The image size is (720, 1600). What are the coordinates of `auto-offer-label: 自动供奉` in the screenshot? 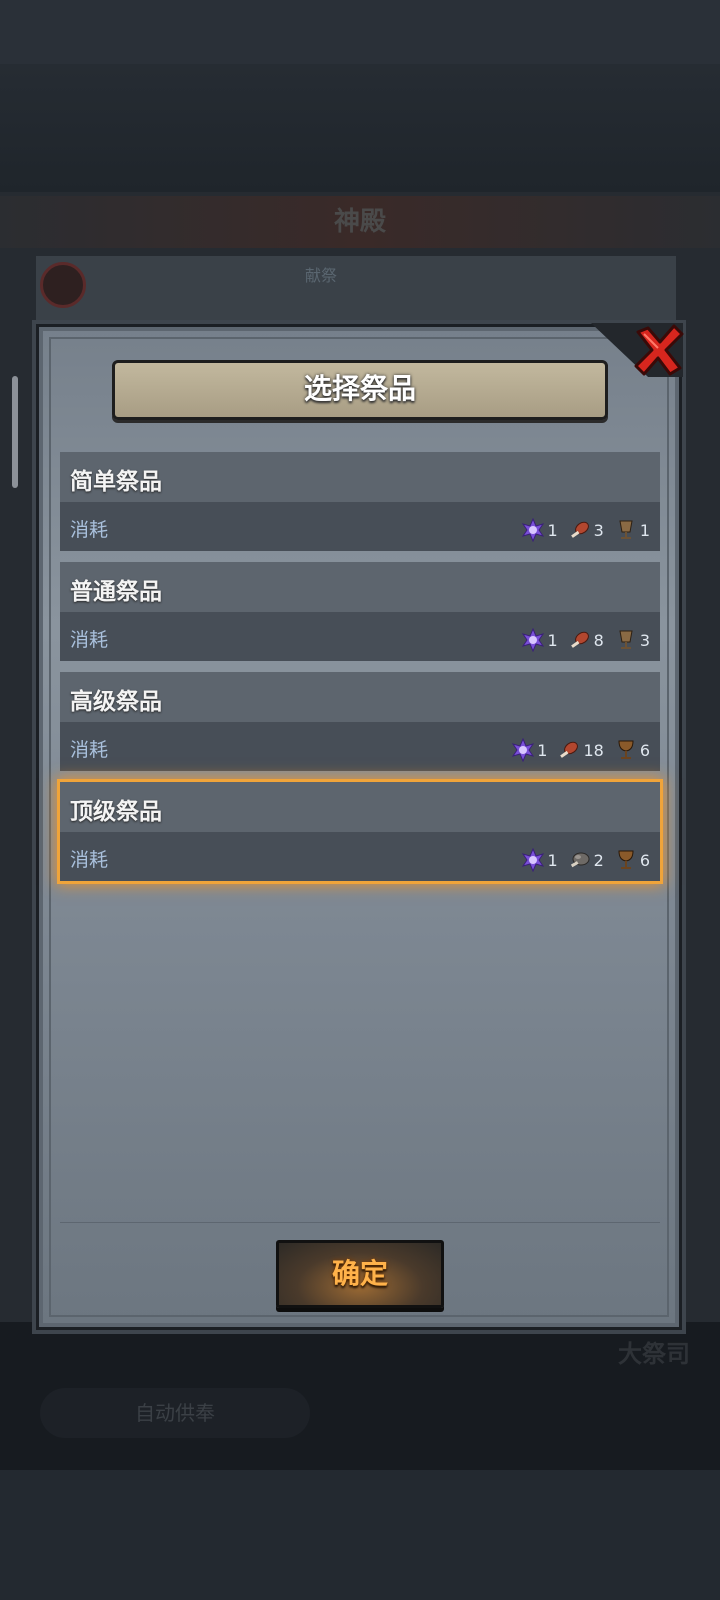 It's located at (175, 1413).